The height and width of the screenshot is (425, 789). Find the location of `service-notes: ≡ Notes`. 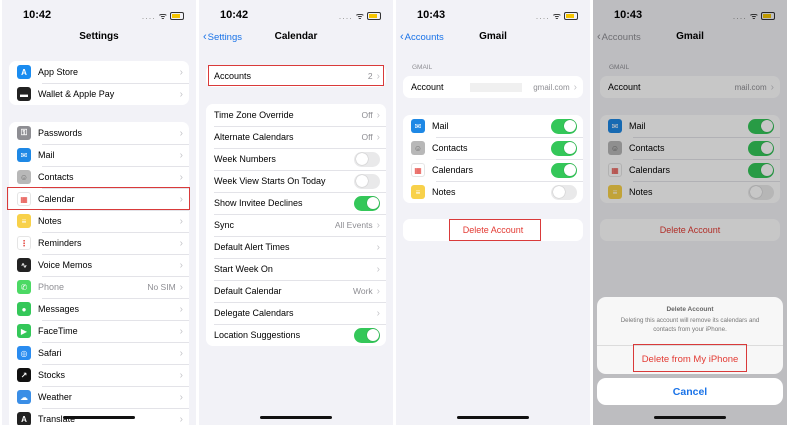

service-notes: ≡ Notes is located at coordinates (493, 192).